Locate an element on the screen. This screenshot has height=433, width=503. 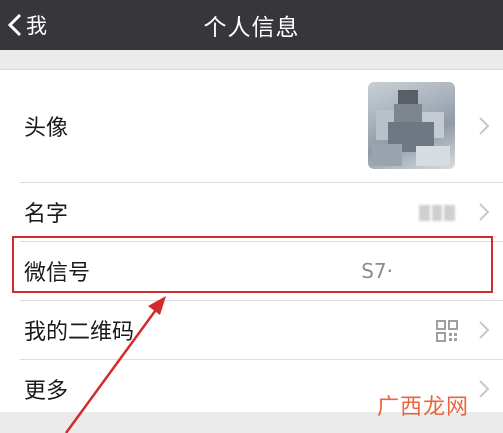
section-gap is located at coordinates (251, 59).